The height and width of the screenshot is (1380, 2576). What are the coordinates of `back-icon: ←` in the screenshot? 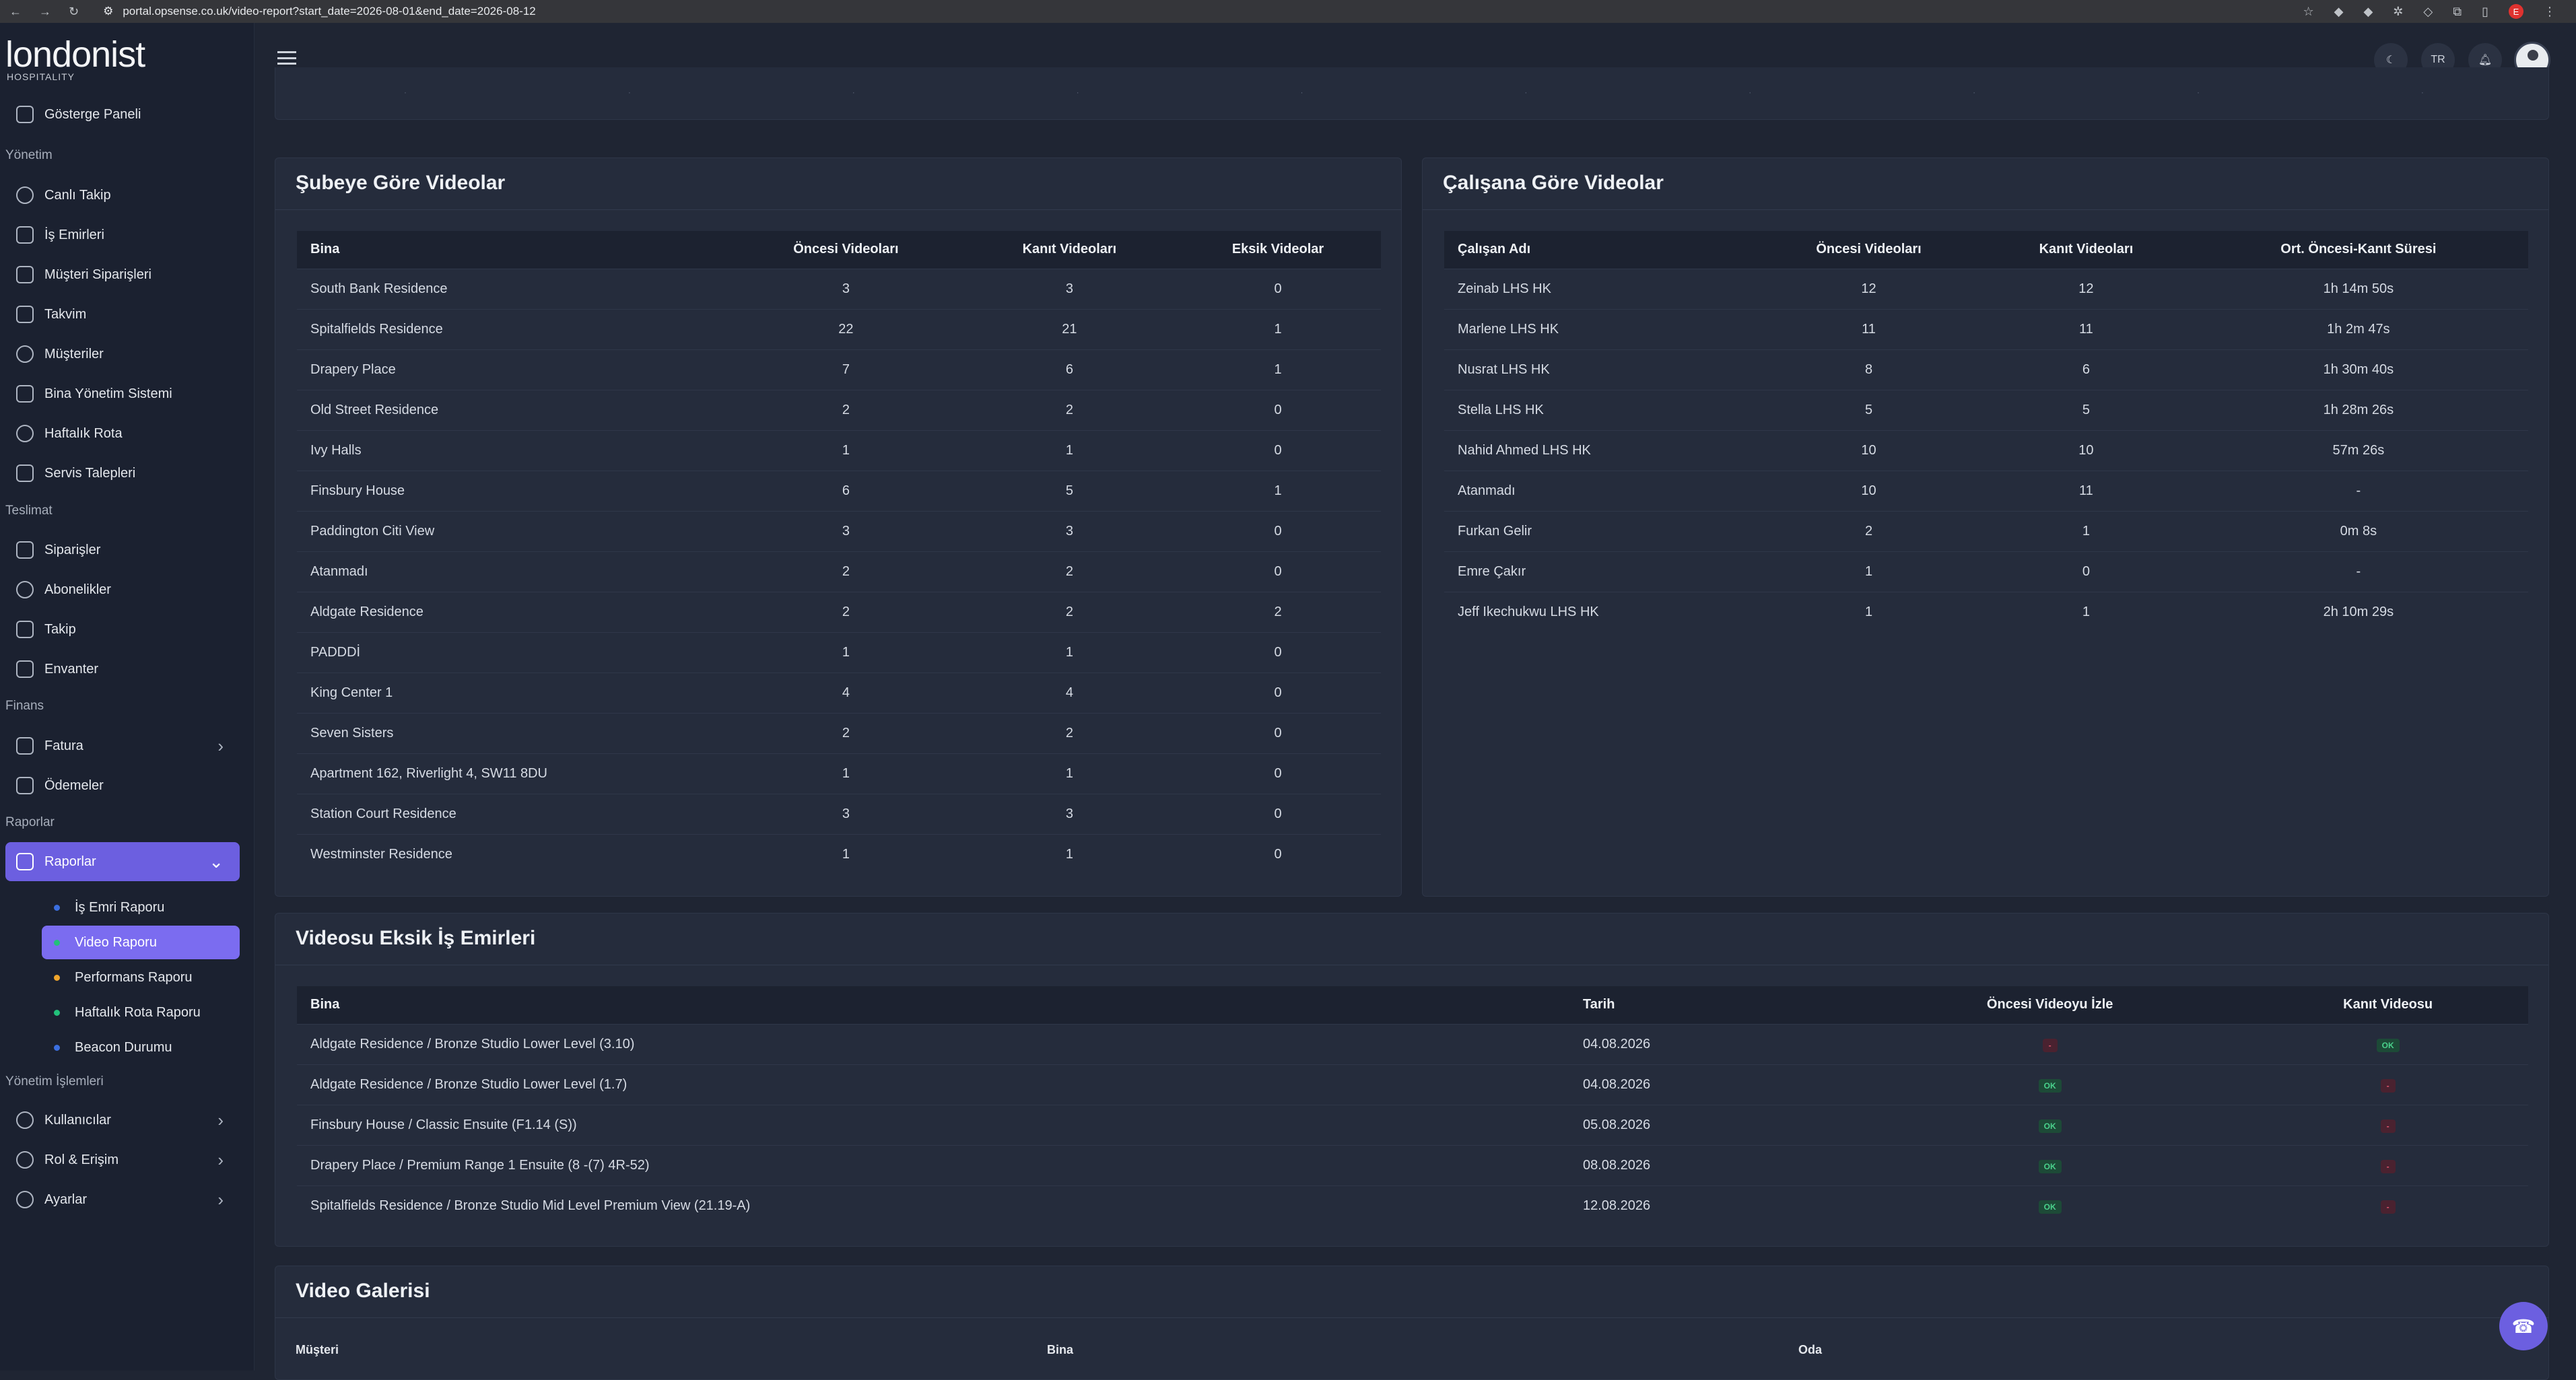 It's located at (16, 12).